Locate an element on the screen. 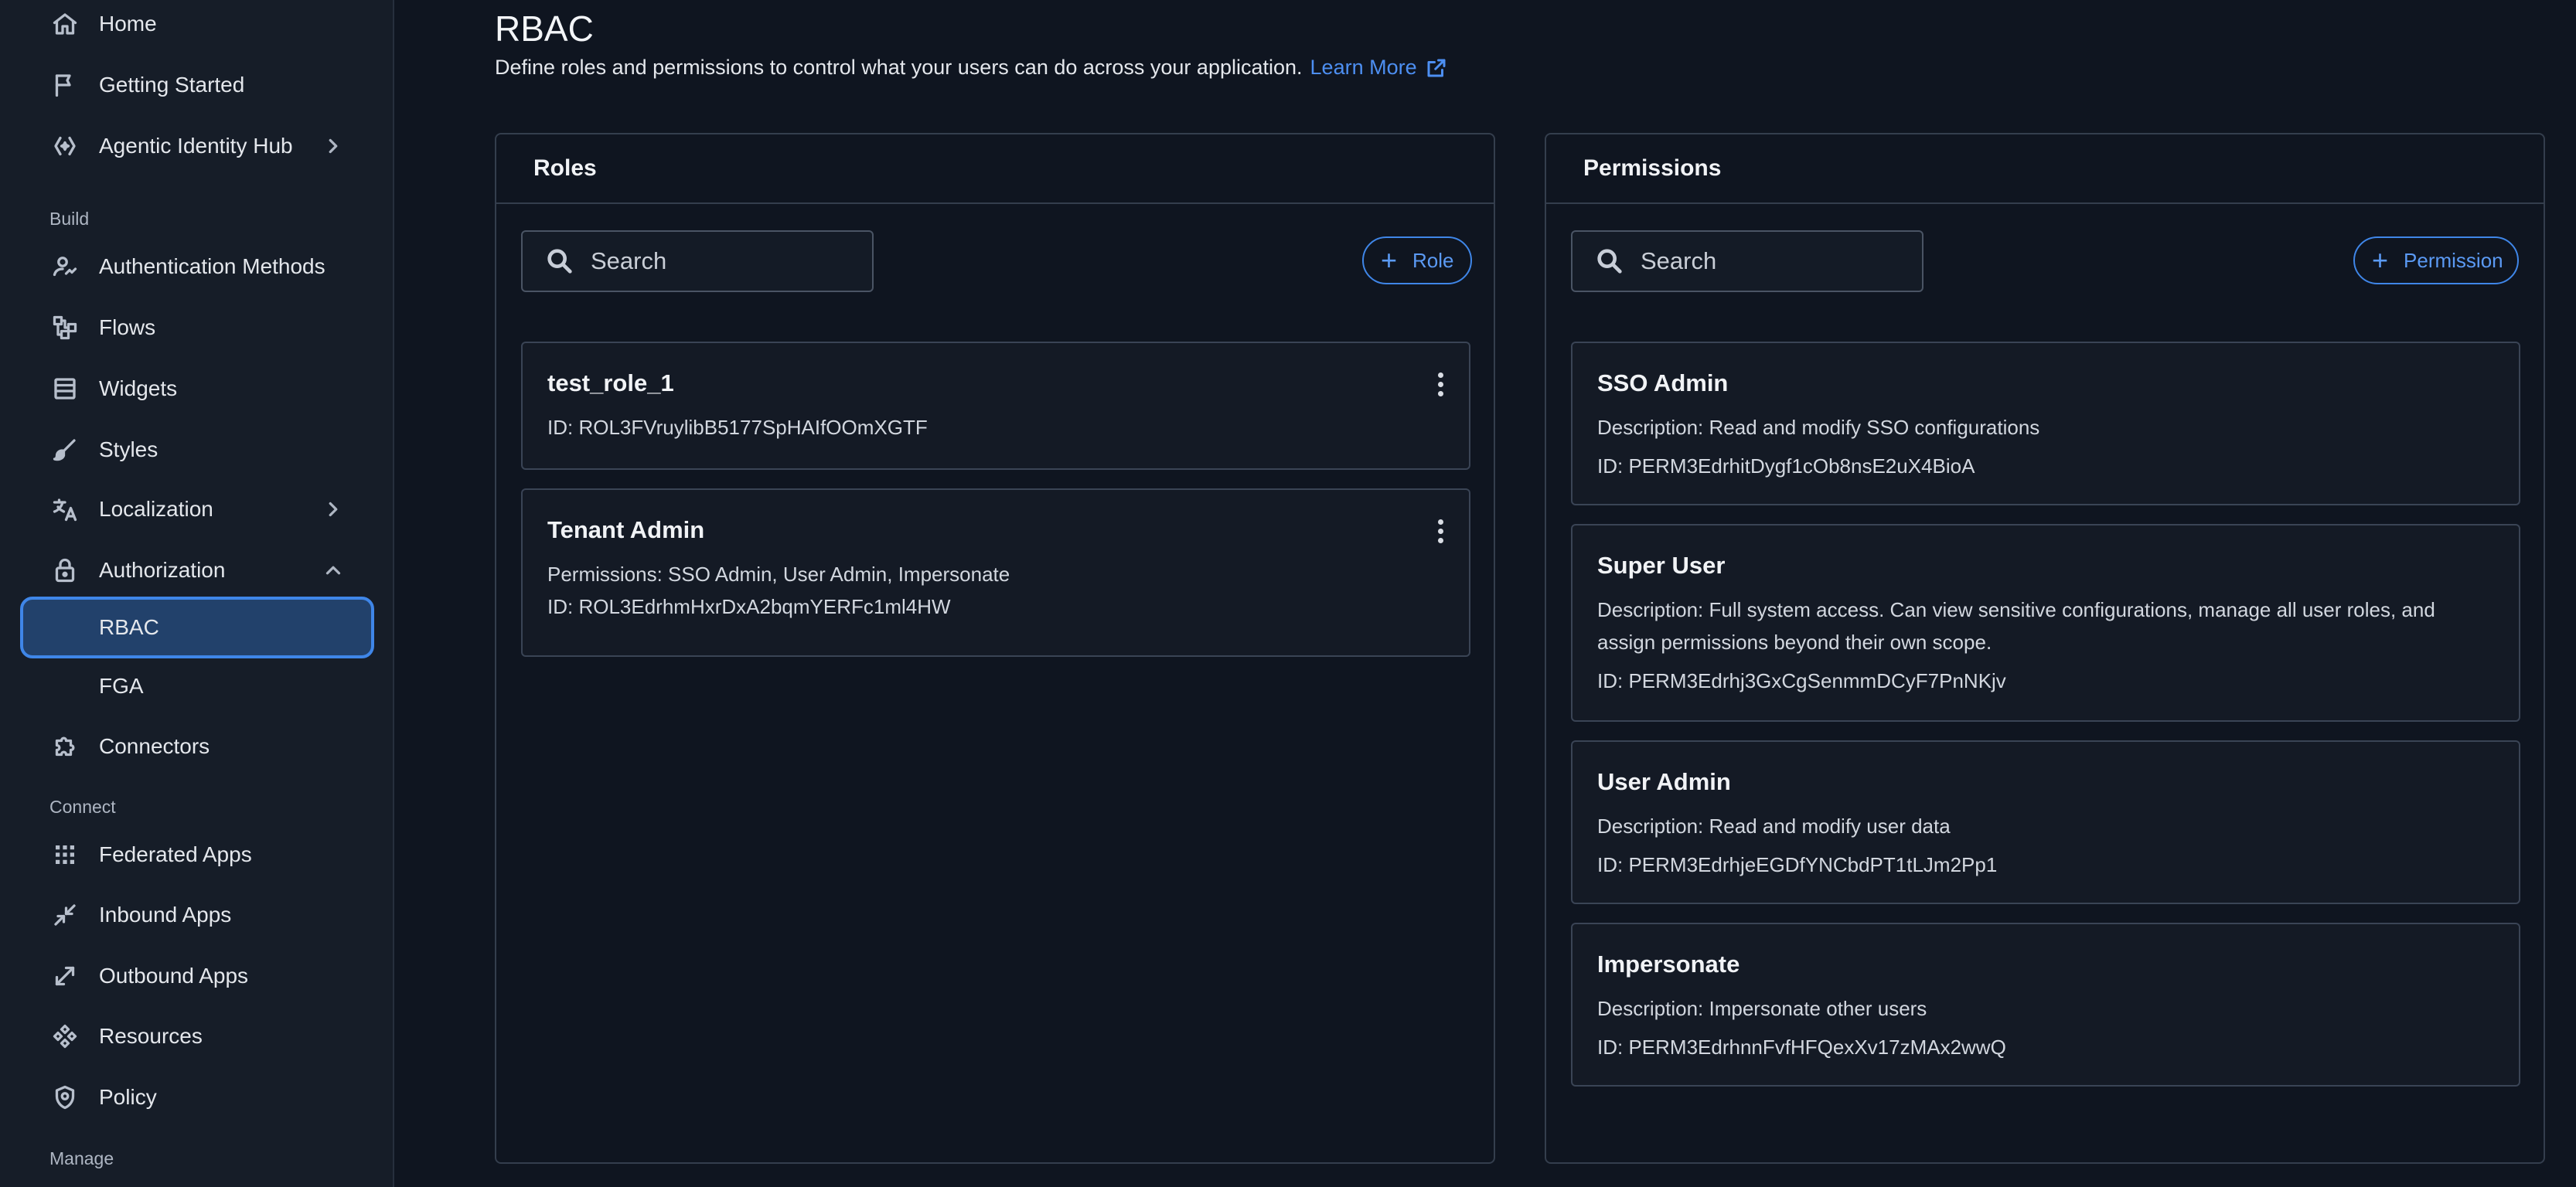  permission-name: Impersonate is located at coordinates (1668, 964).